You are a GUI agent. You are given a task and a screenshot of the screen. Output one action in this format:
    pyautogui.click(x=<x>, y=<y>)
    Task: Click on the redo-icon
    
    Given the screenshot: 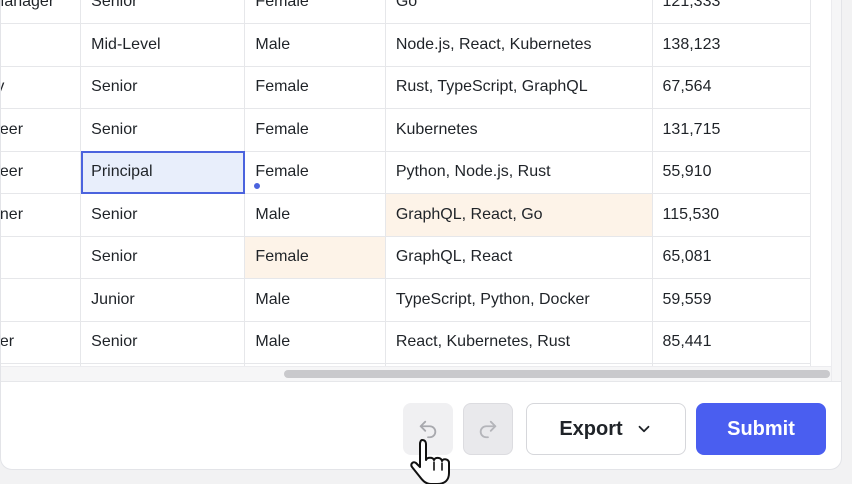 What is the action you would take?
    pyautogui.click(x=488, y=429)
    